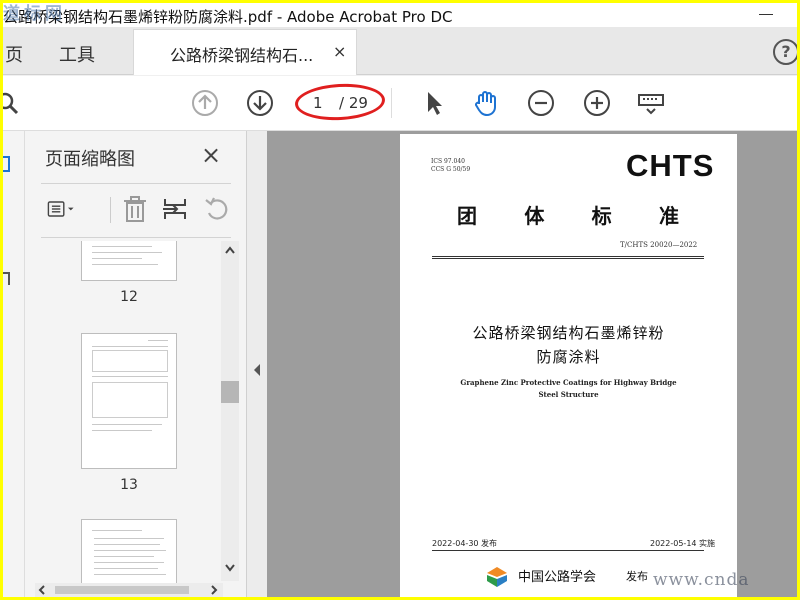 The height and width of the screenshot is (600, 800). What do you see at coordinates (339, 51) in the screenshot?
I see `close-tab-button: ×` at bounding box center [339, 51].